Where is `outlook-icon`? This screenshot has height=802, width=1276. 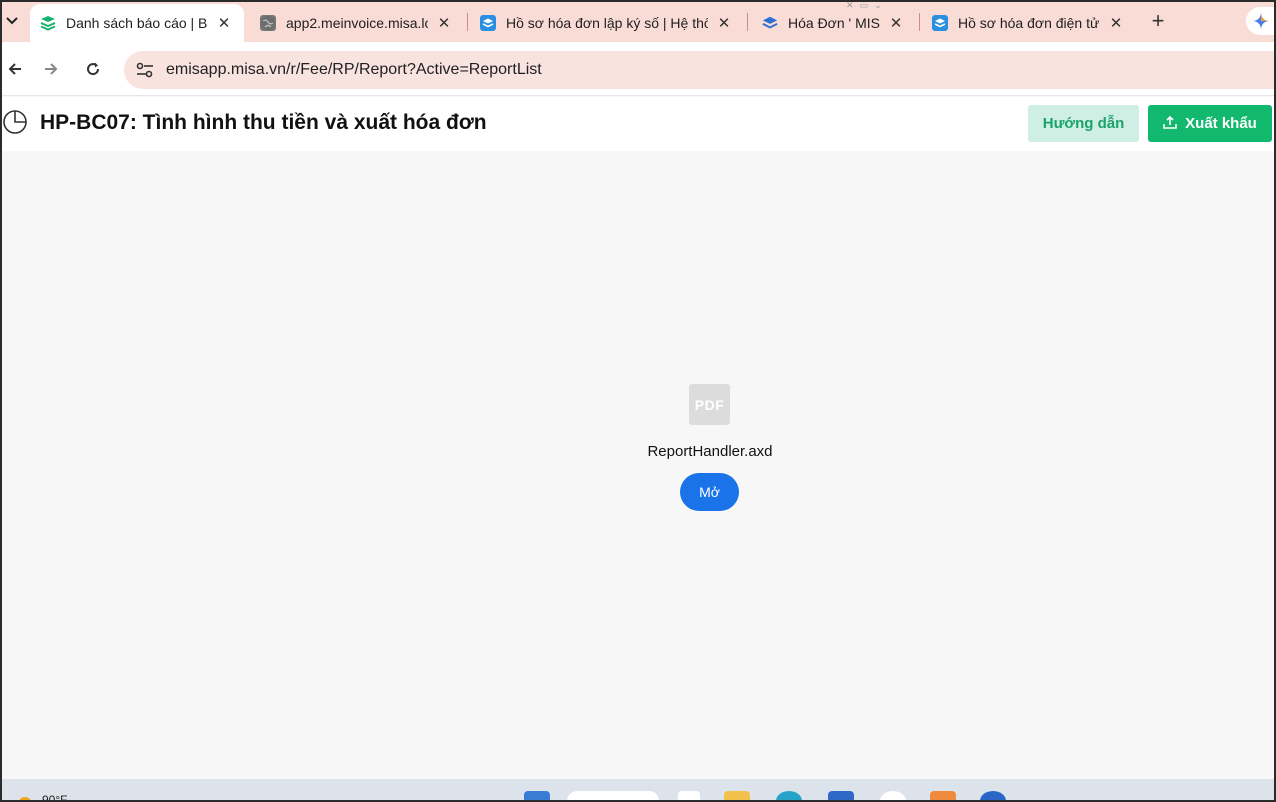 outlook-icon is located at coordinates (841, 796).